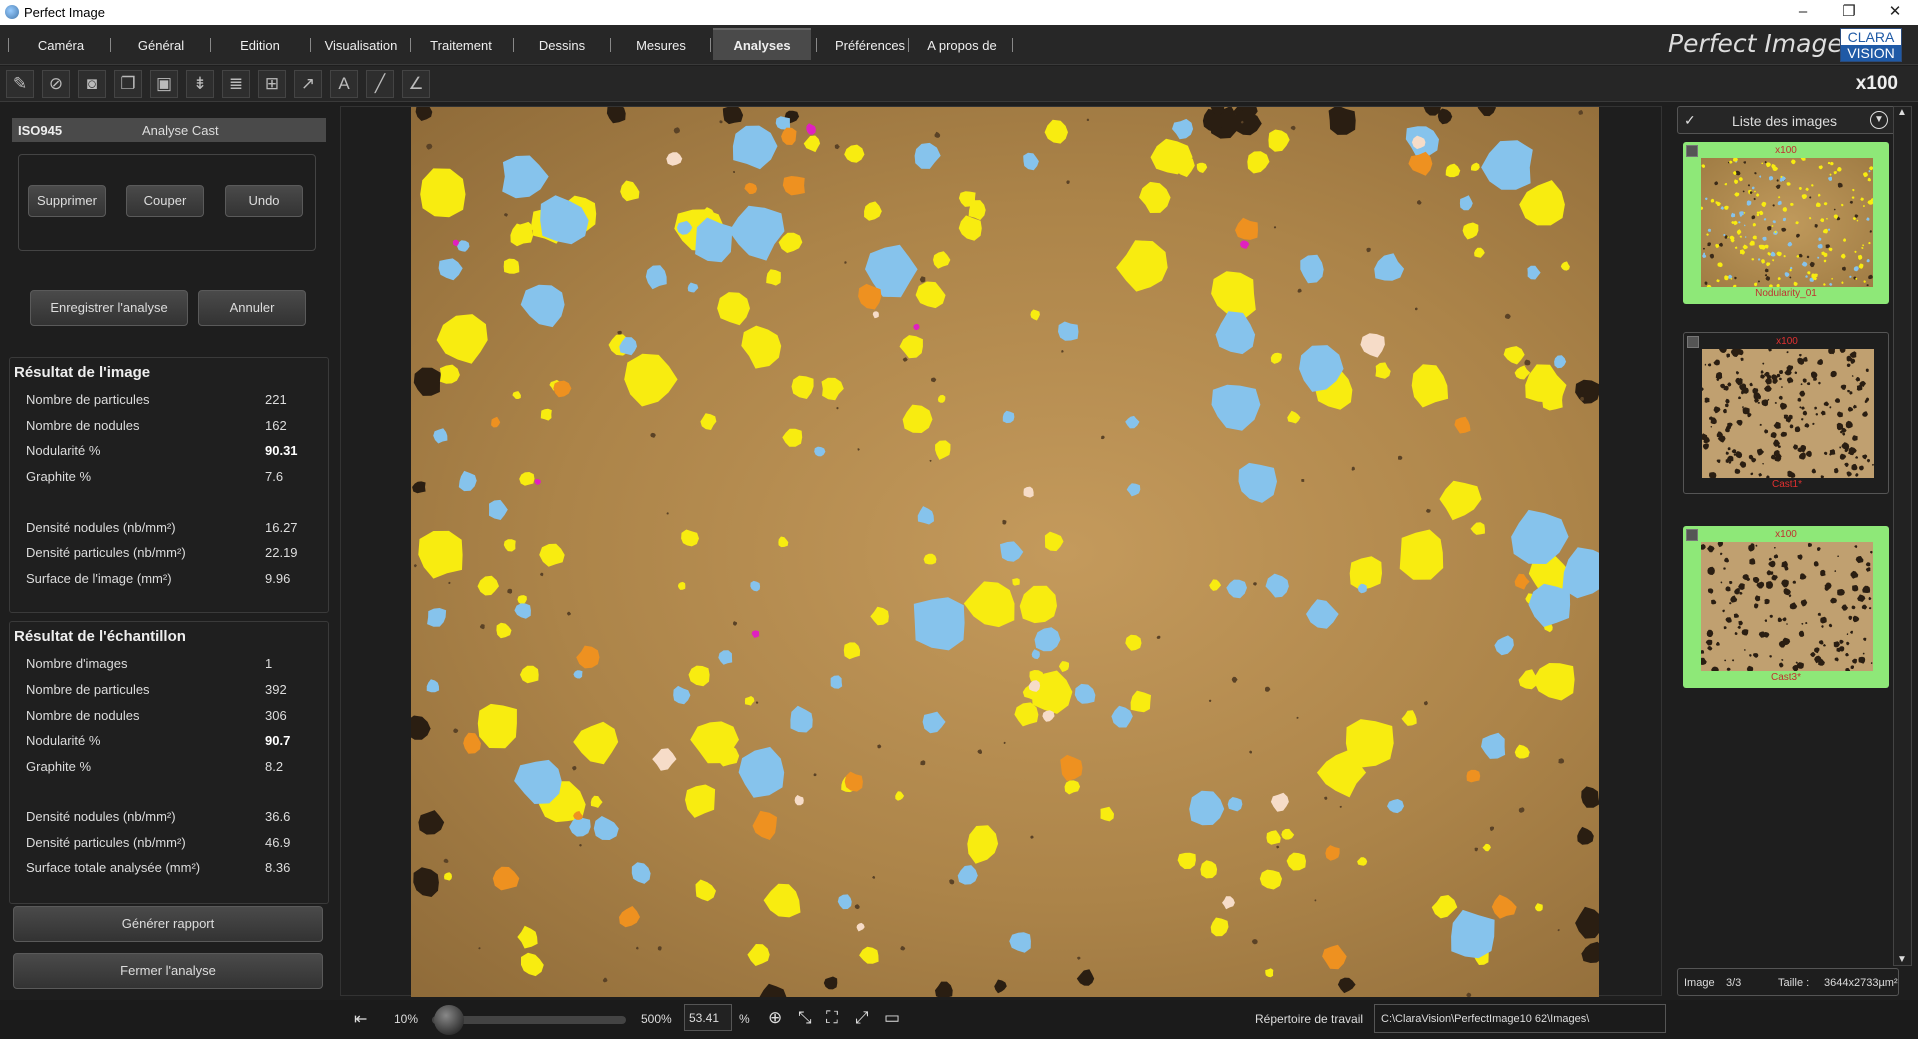 The height and width of the screenshot is (1039, 1918). What do you see at coordinates (892, 1018) in the screenshot?
I see `screen-icon: ▭` at bounding box center [892, 1018].